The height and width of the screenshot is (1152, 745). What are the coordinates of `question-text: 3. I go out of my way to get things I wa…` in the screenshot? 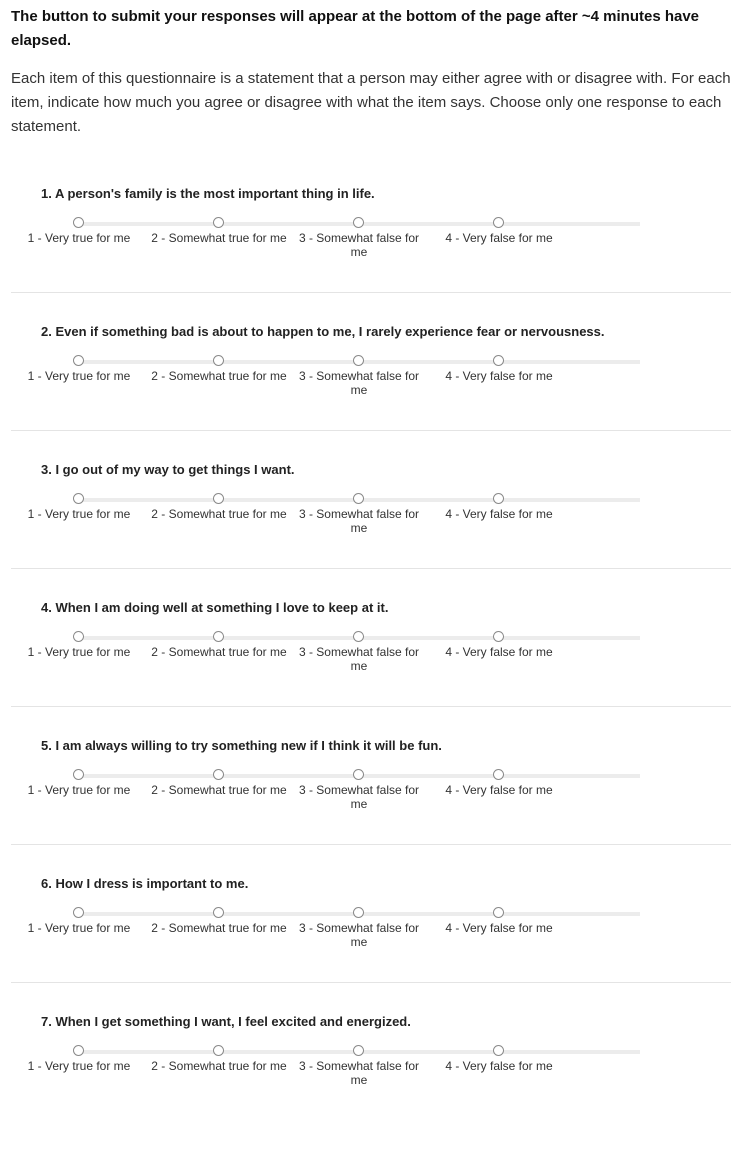 It's located at (168, 469).